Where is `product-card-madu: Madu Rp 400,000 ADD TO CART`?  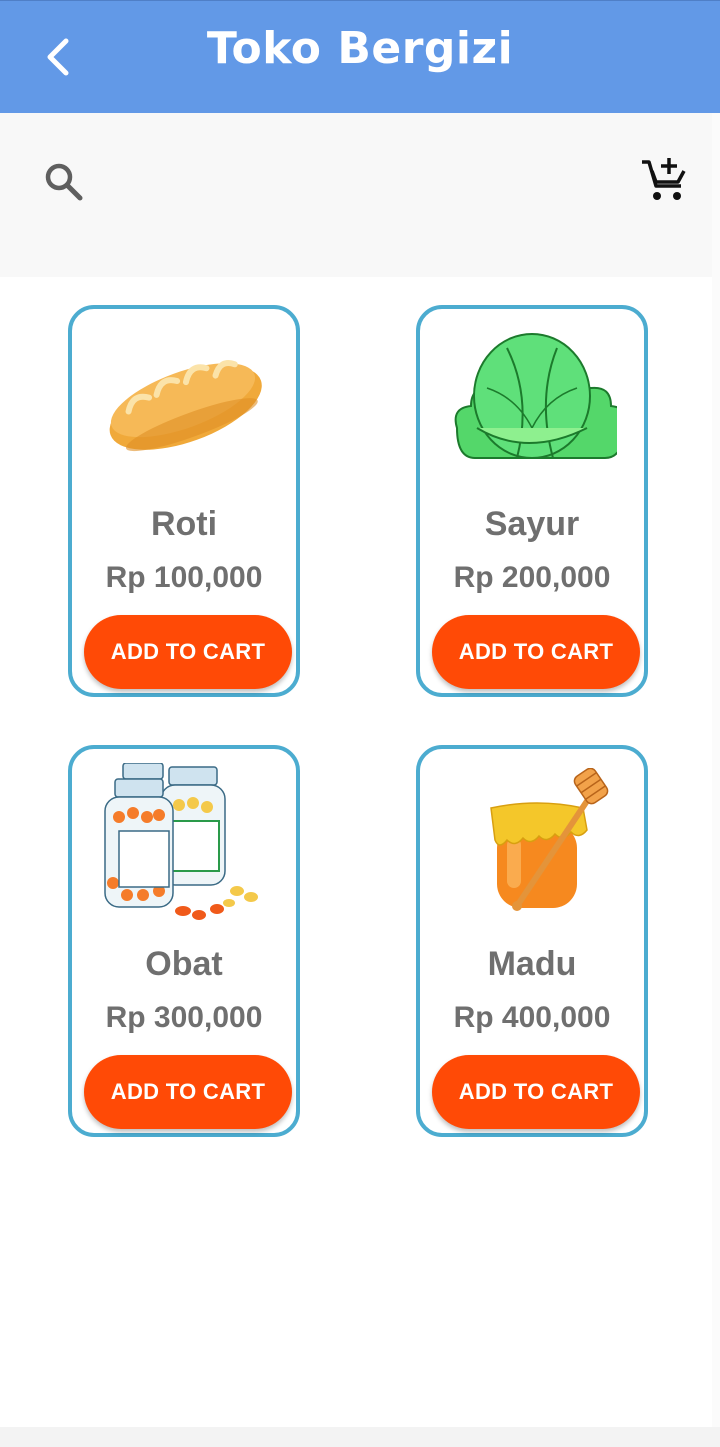 product-card-madu: Madu Rp 400,000 ADD TO CART is located at coordinates (532, 941).